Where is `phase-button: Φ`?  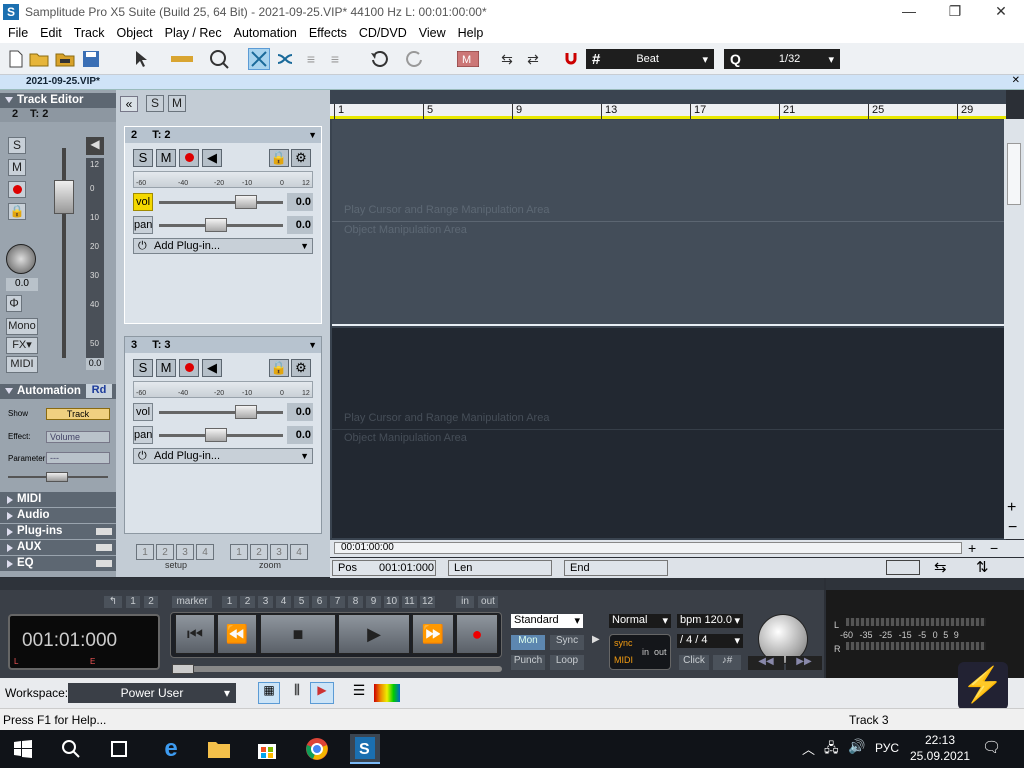
phase-button: Φ is located at coordinates (14, 303).